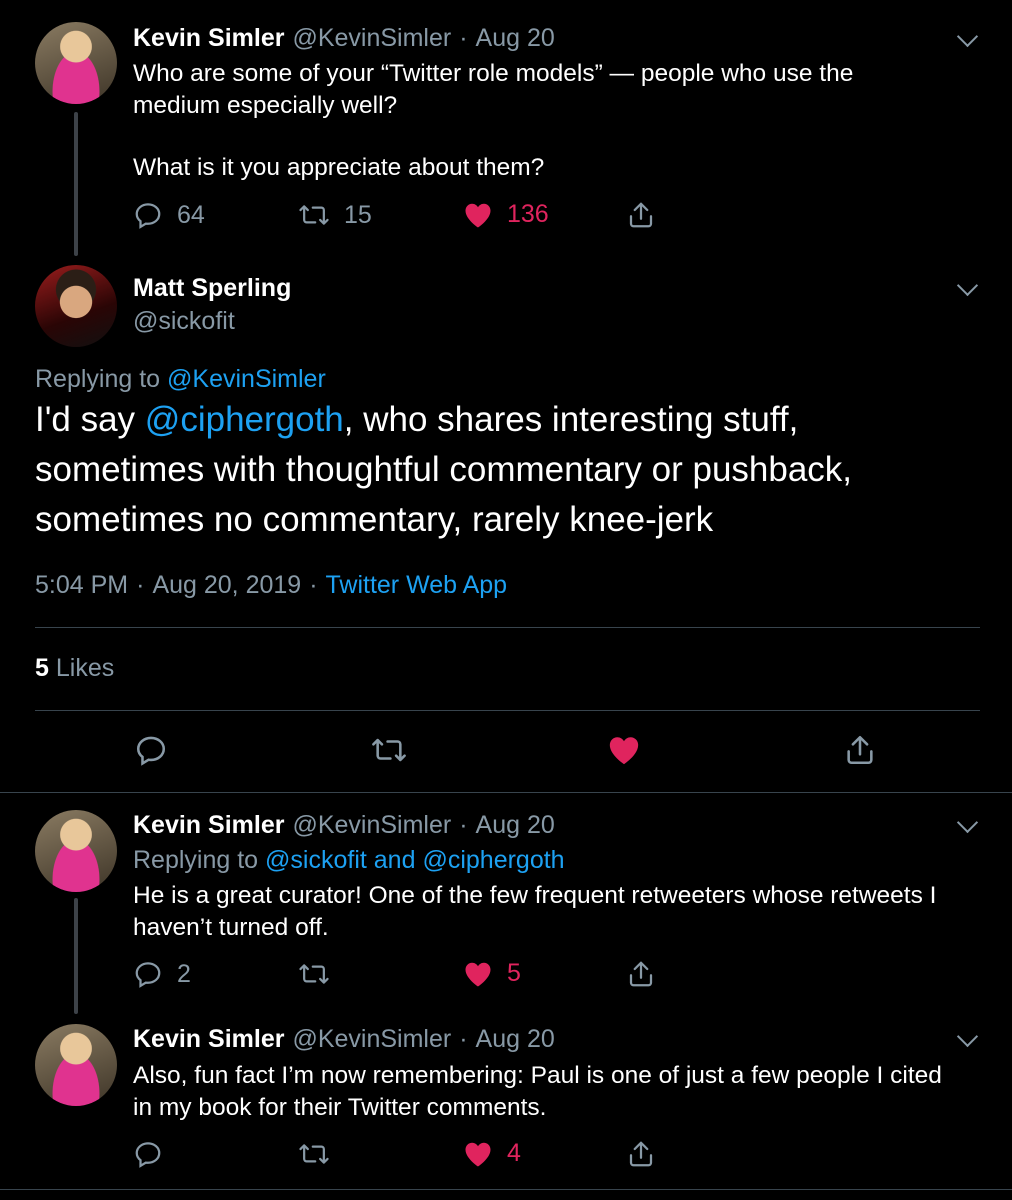  What do you see at coordinates (514, 1153) in the screenshot?
I see `like-count: 4` at bounding box center [514, 1153].